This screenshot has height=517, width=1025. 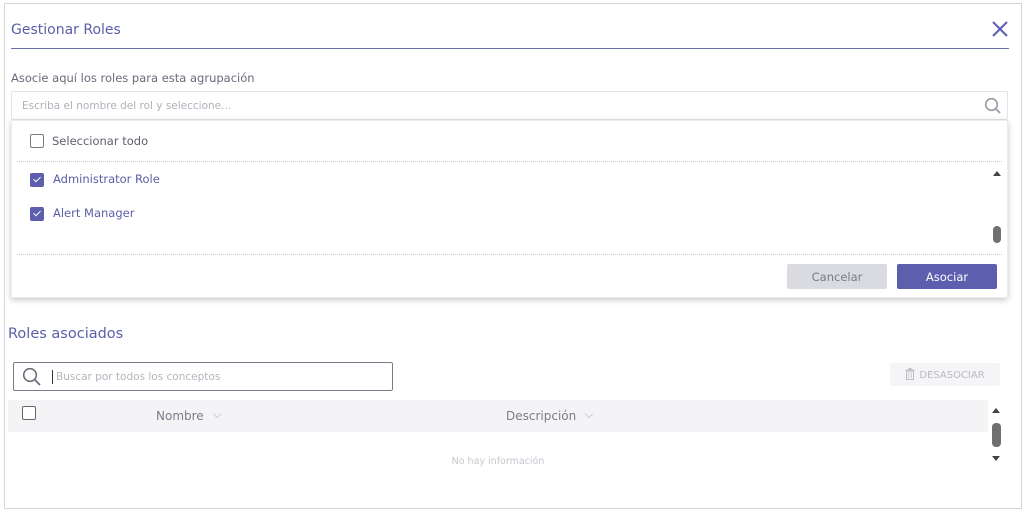 I want to click on column-header-label: Nombre, so click(x=180, y=416).